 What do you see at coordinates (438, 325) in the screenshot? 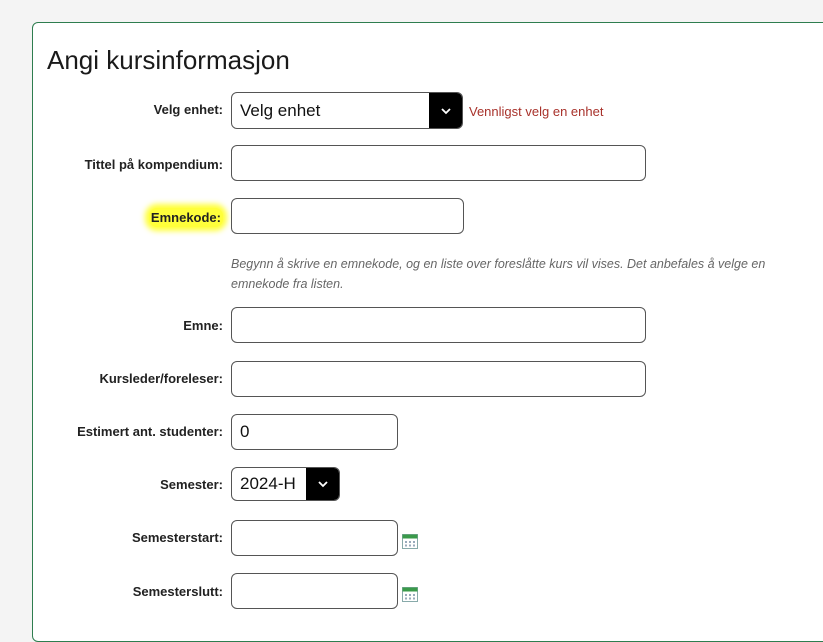
I see `subject-input` at bounding box center [438, 325].